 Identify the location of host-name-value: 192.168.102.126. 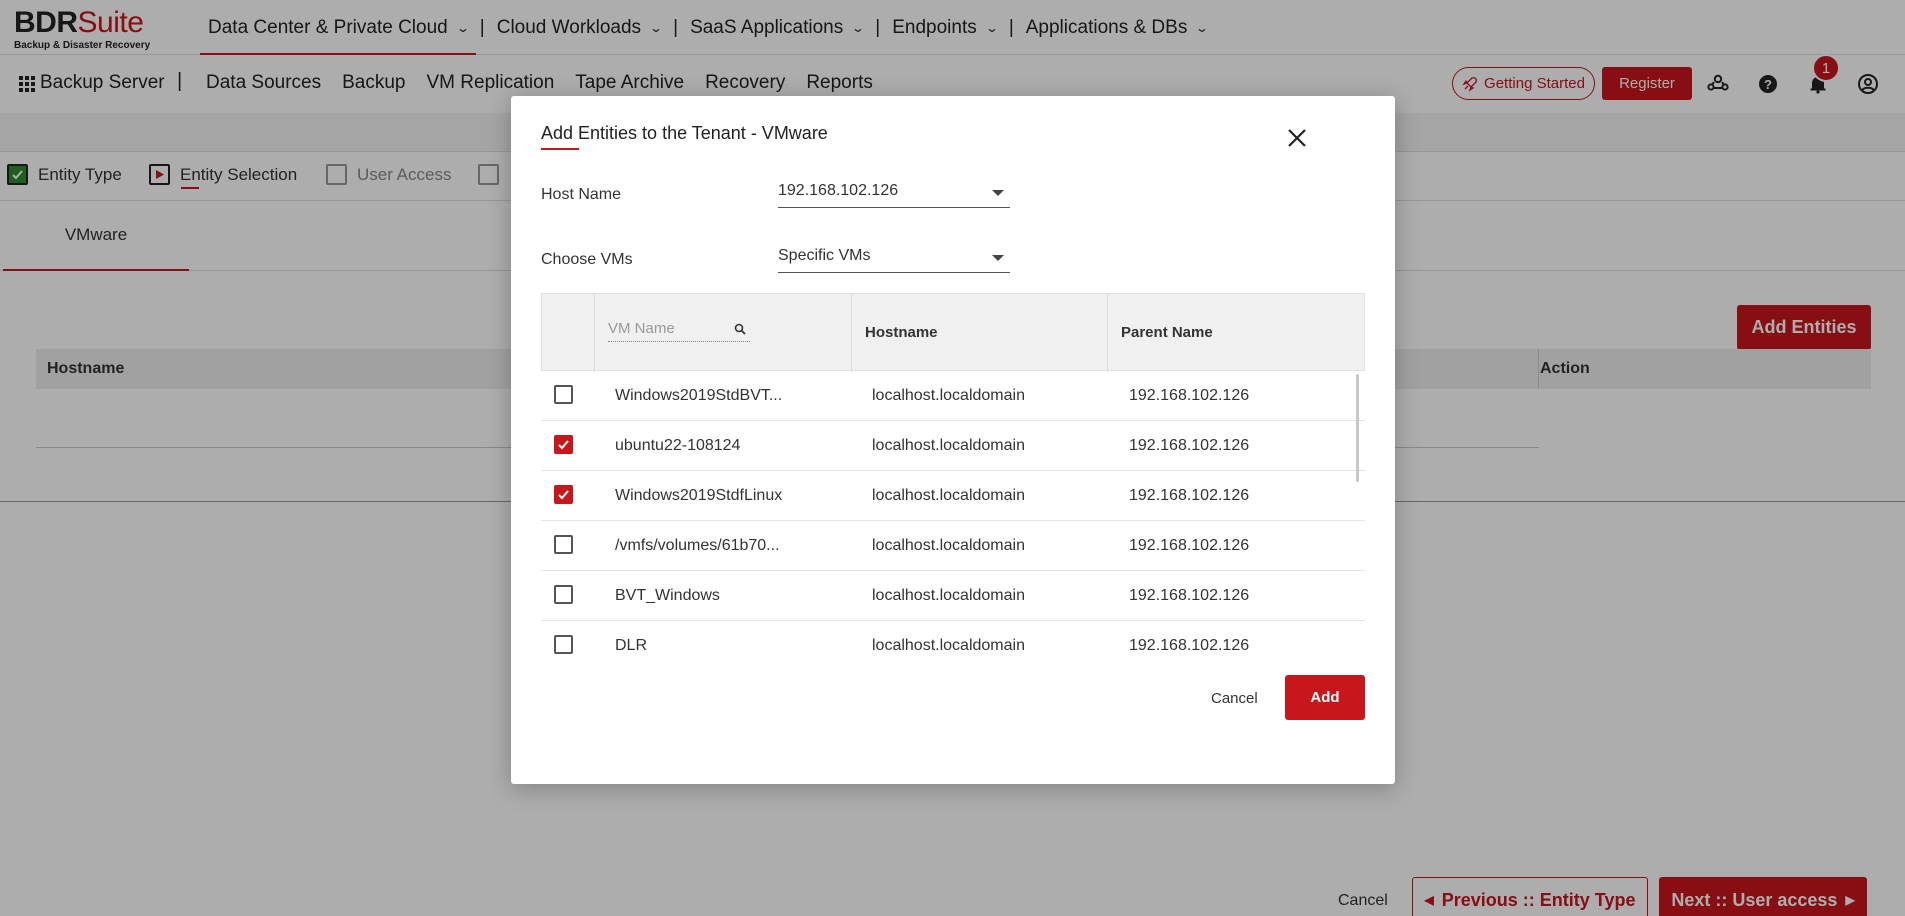
(838, 190).